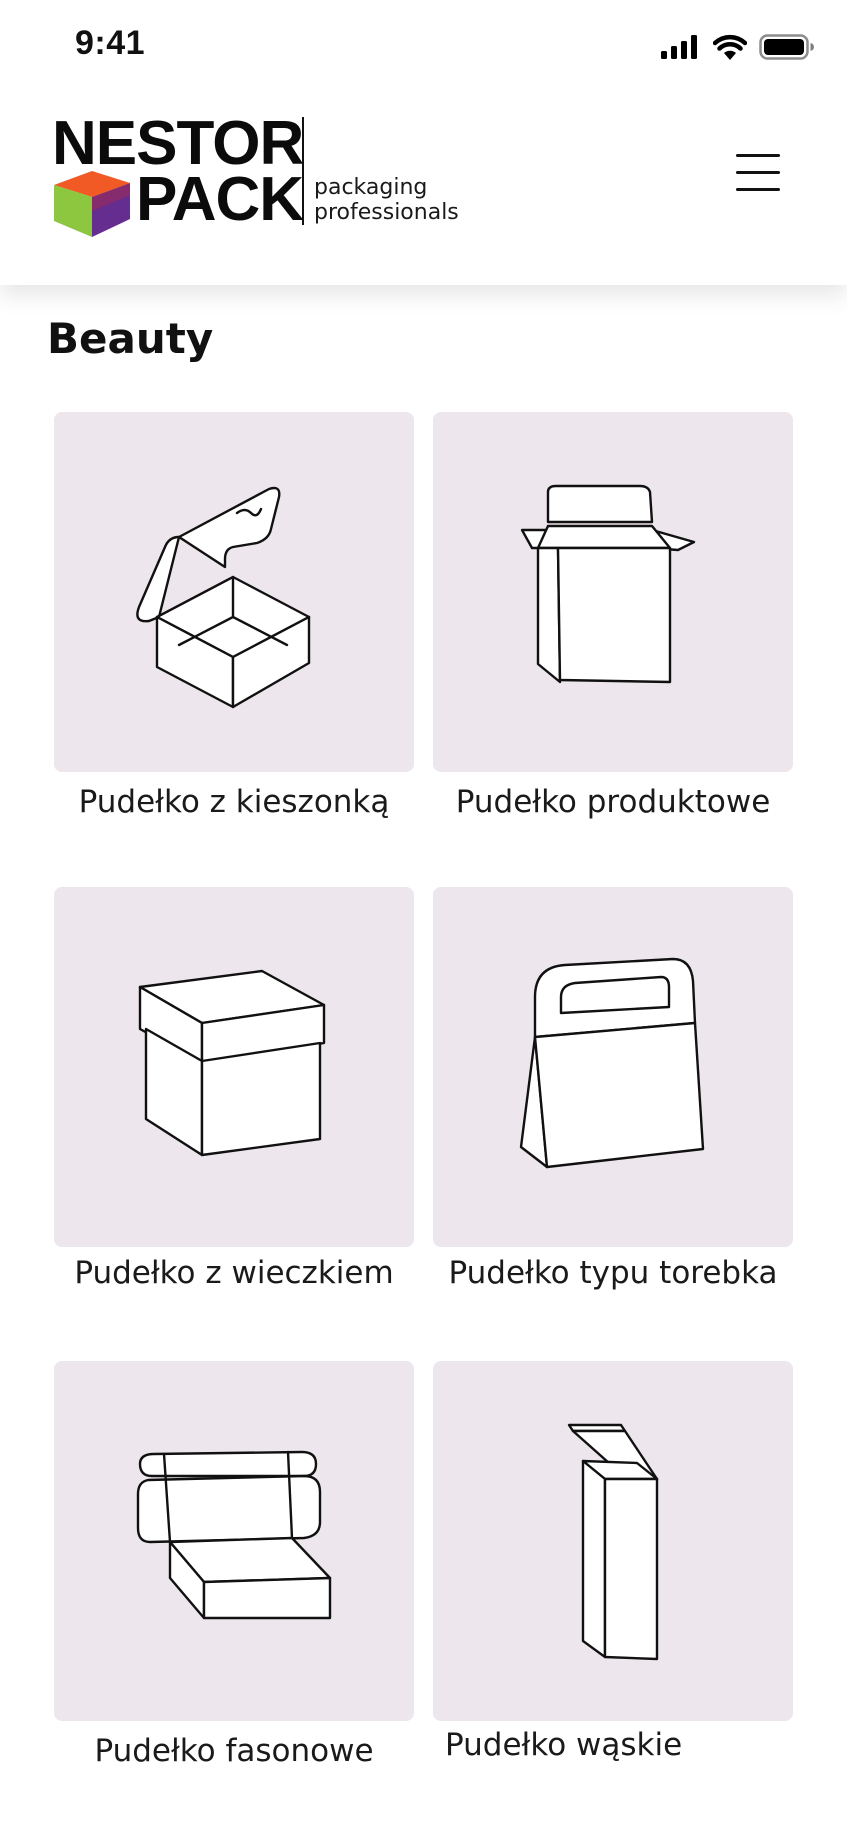  I want to click on product-label: Pudełko produktowe, so click(613, 802).